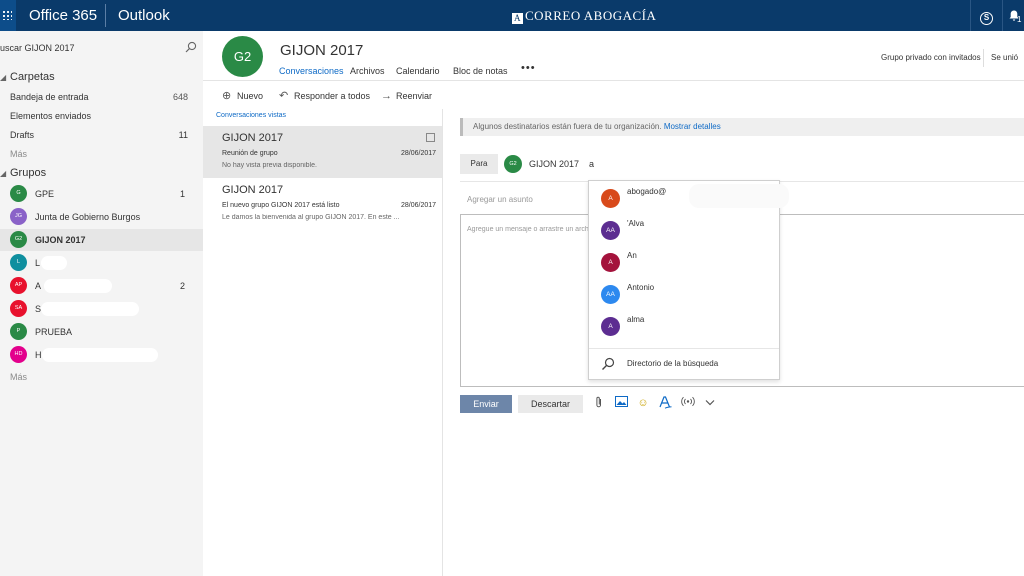  I want to click on search-input, so click(90, 48).